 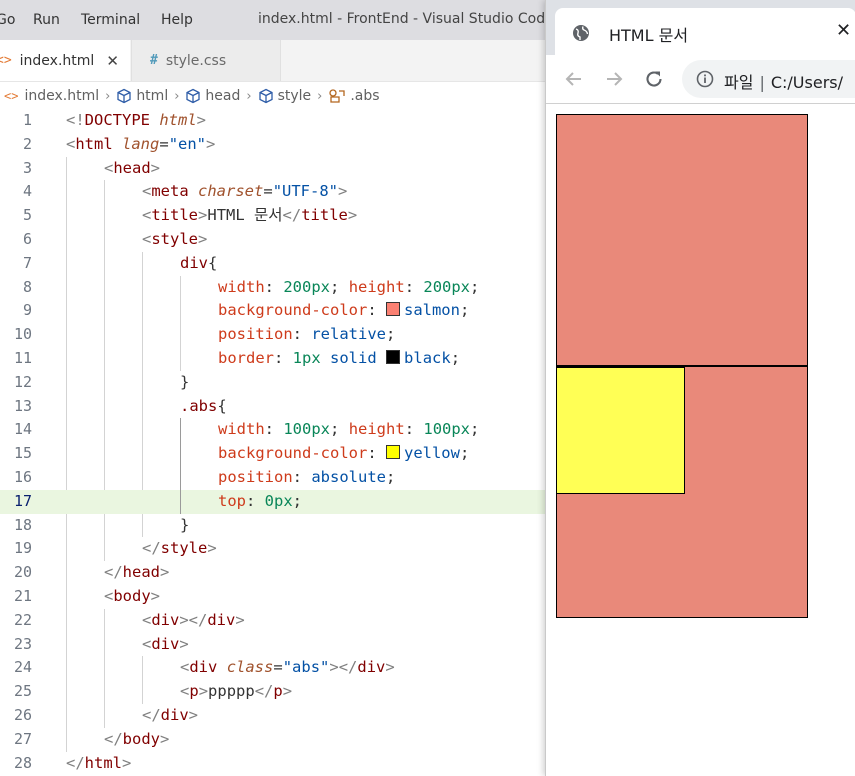 What do you see at coordinates (654, 79) in the screenshot?
I see `reload-icon` at bounding box center [654, 79].